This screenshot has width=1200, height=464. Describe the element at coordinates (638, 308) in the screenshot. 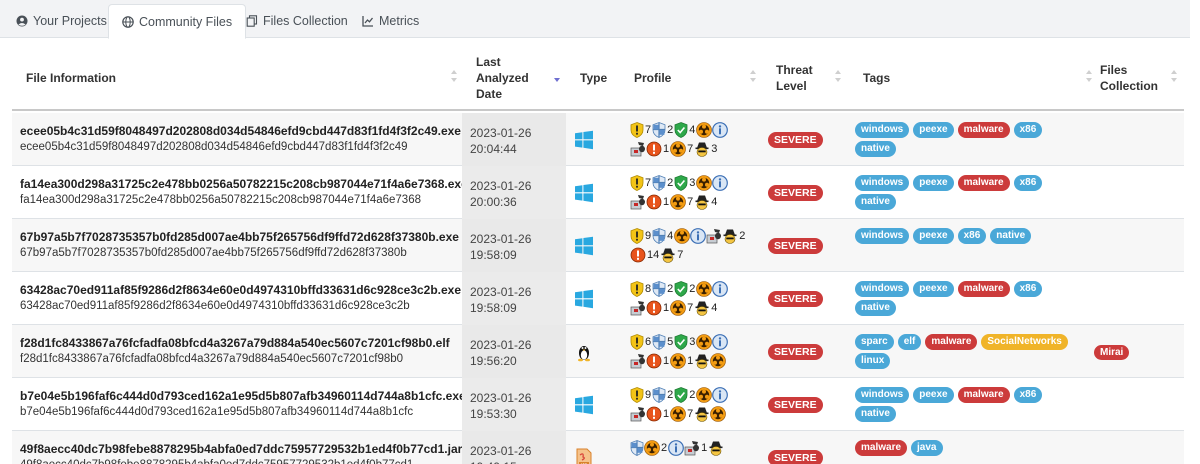

I see `spy-lock-icon` at that location.